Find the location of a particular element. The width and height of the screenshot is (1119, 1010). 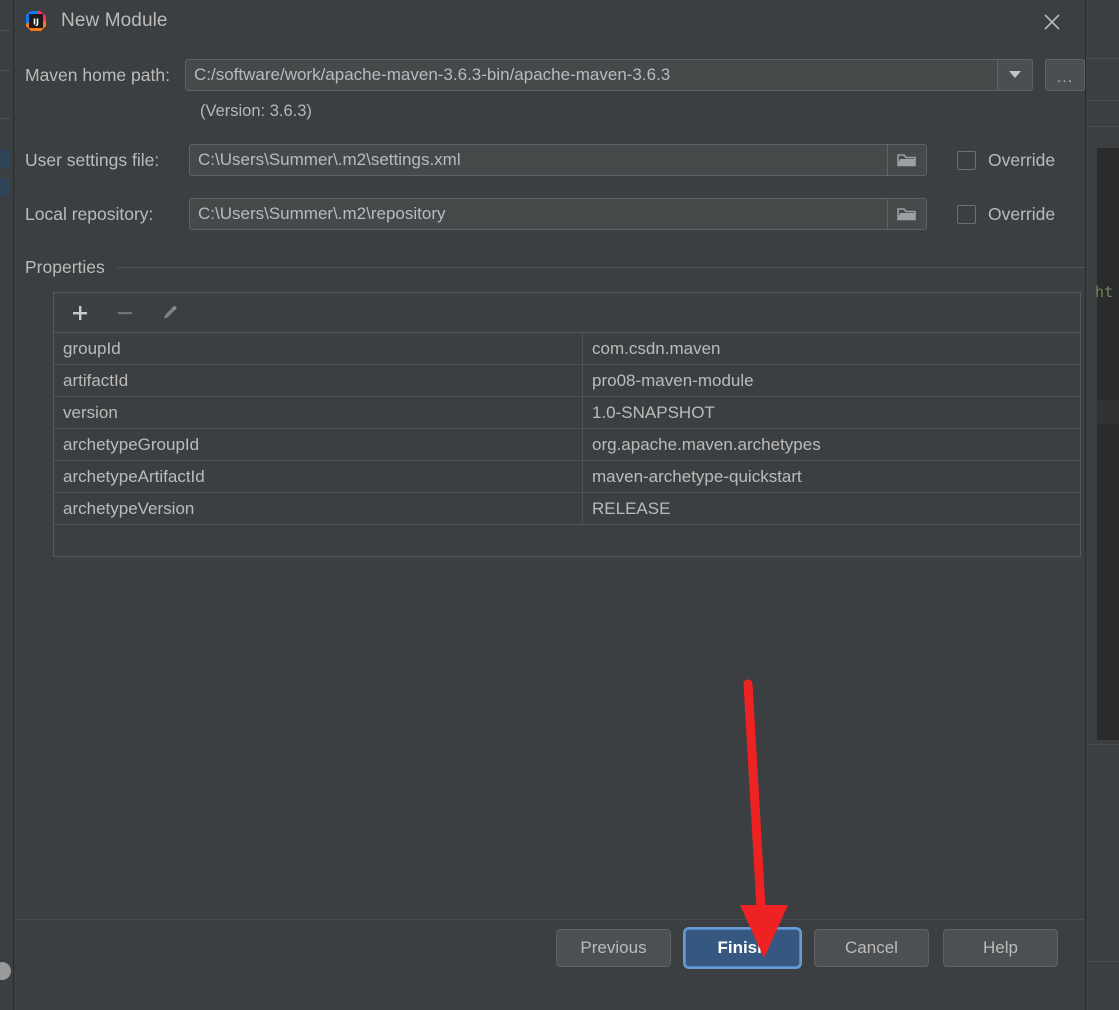

maven-home-path-label: Maven home path: is located at coordinates (97, 74).